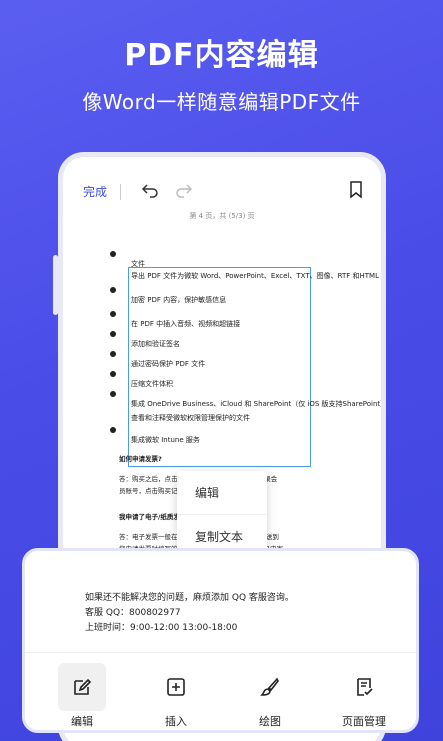 The height and width of the screenshot is (741, 443). What do you see at coordinates (150, 192) in the screenshot?
I see `undo-icon` at bounding box center [150, 192].